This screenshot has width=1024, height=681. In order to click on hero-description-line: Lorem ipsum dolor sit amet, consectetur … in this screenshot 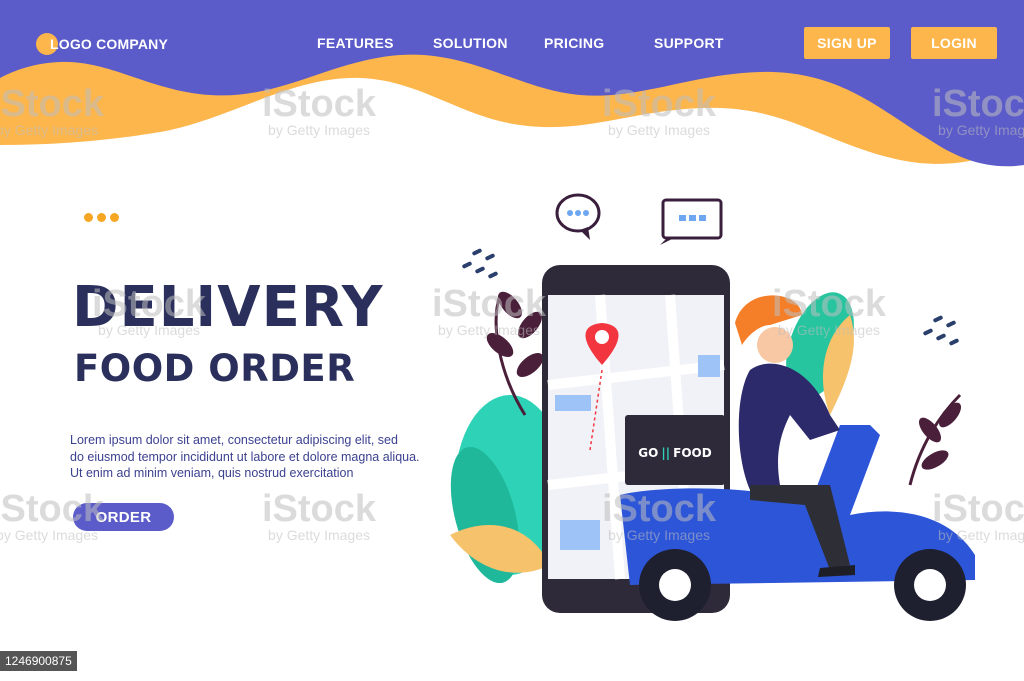, I will do `click(234, 440)`.